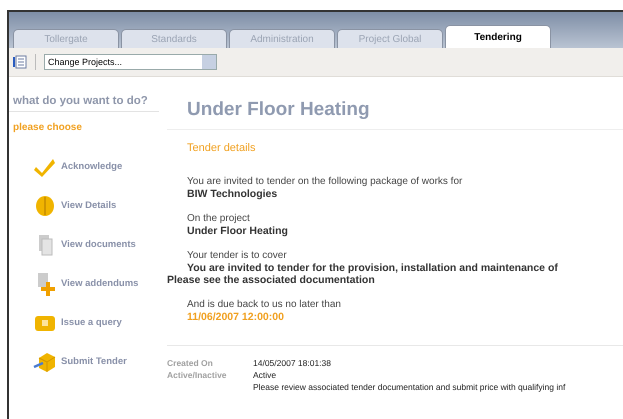  What do you see at coordinates (238, 231) in the screenshot?
I see `value-text: Under Floor Heating` at bounding box center [238, 231].